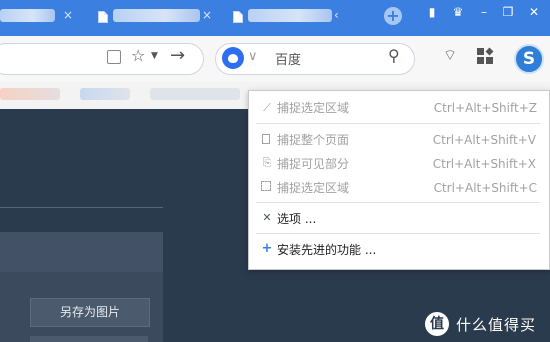 This screenshot has width=550, height=342. Describe the element at coordinates (89, 339) in the screenshot. I see `secondary-button` at that location.